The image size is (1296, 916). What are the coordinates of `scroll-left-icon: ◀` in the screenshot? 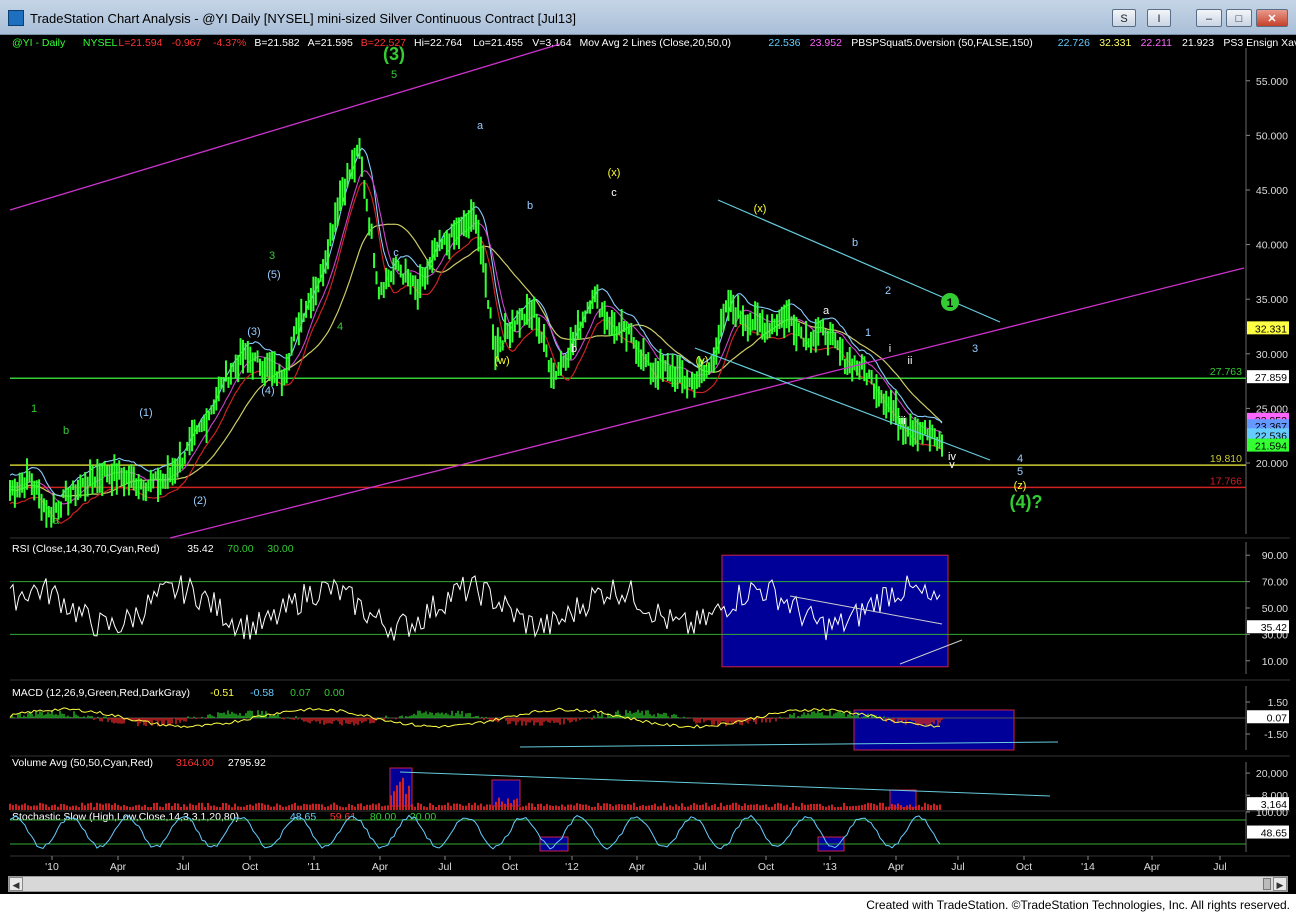 It's located at (16, 884).